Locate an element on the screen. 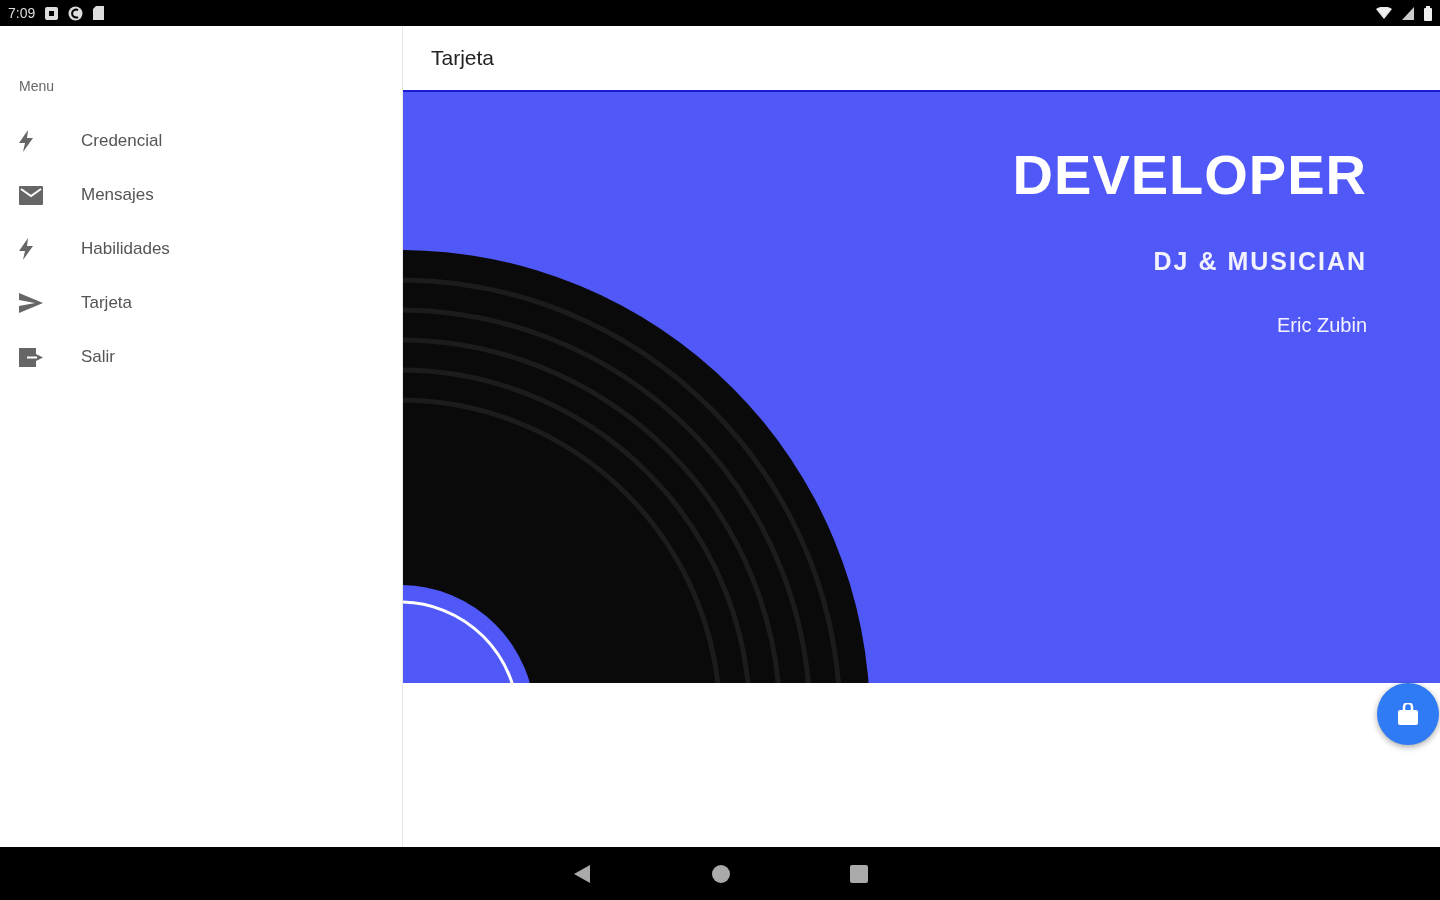 The width and height of the screenshot is (1440, 900). menu-item: Salir is located at coordinates (201, 357).